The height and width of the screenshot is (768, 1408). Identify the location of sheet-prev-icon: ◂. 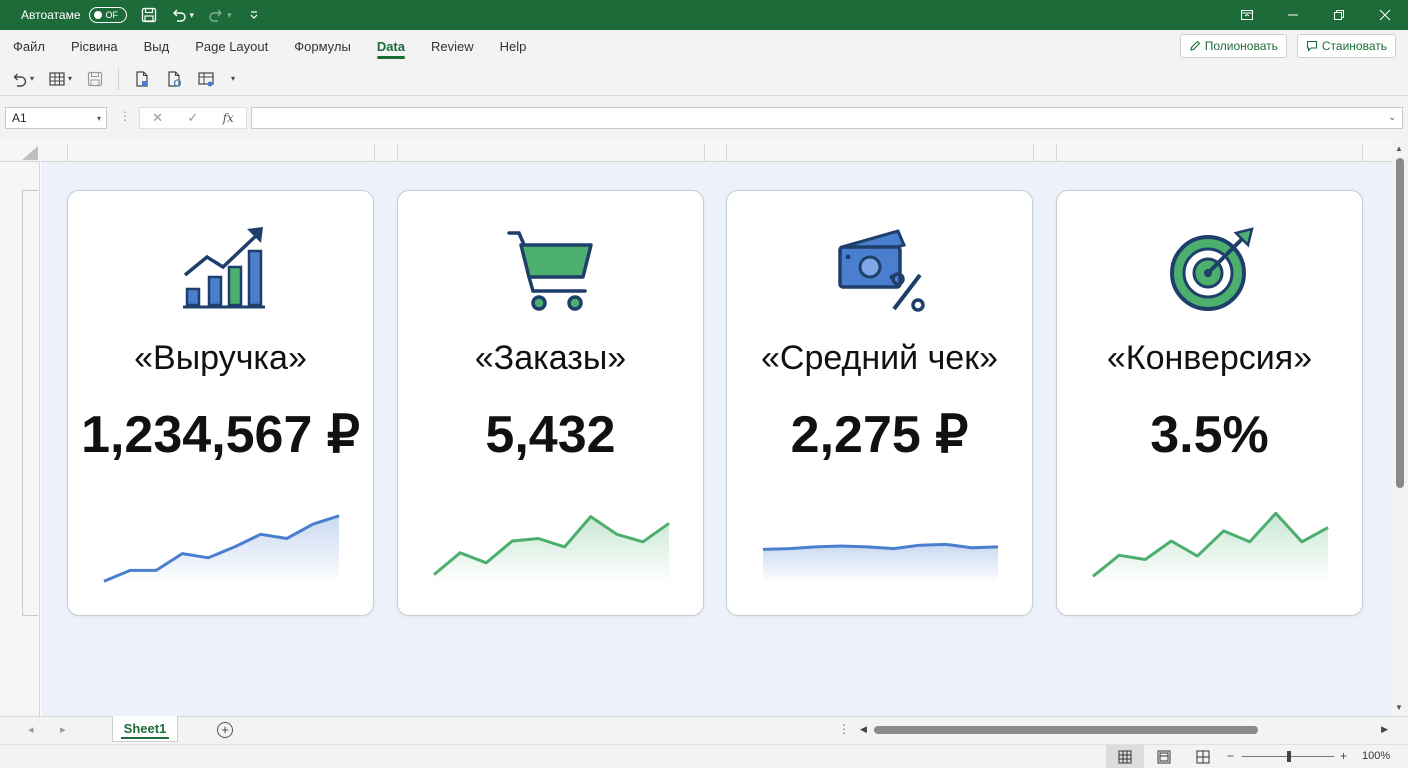
(31, 729).